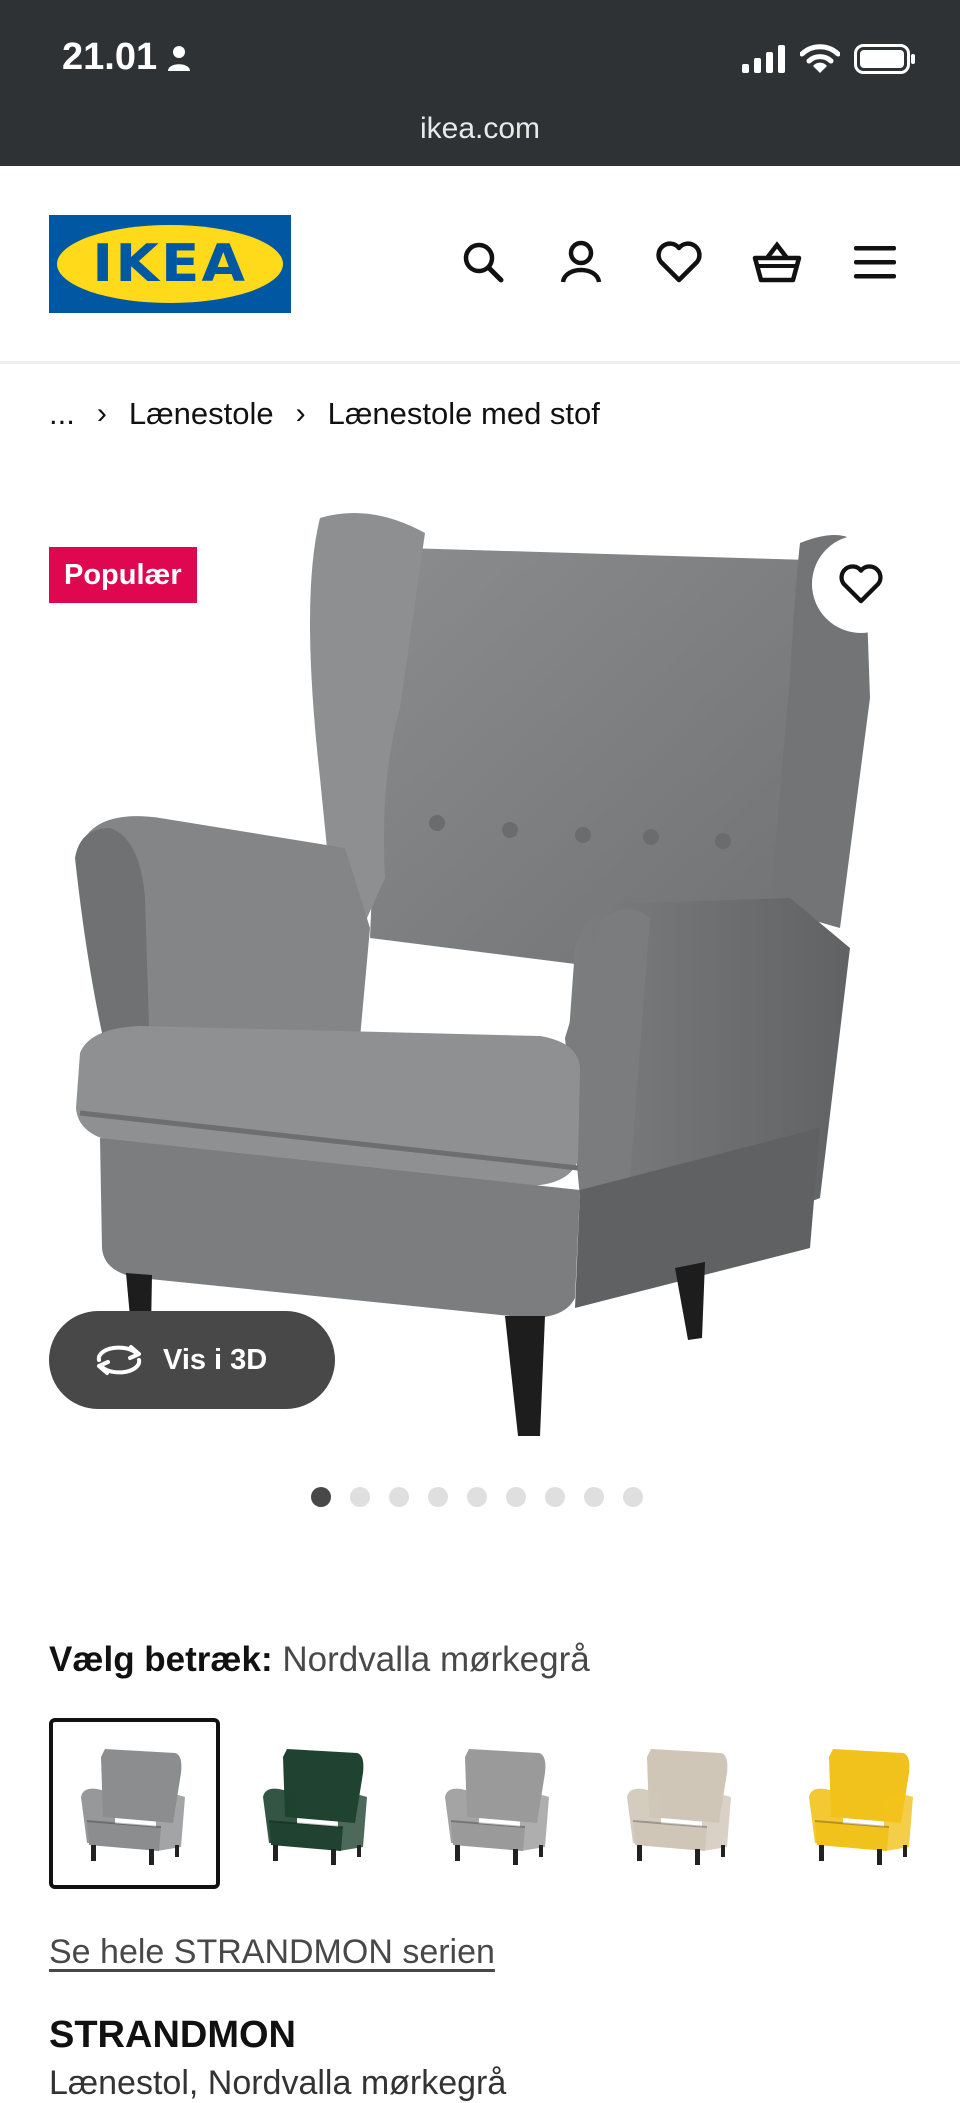 The image size is (960, 2103). Describe the element at coordinates (172, 2035) in the screenshot. I see `product-name: STRANDMON` at that location.